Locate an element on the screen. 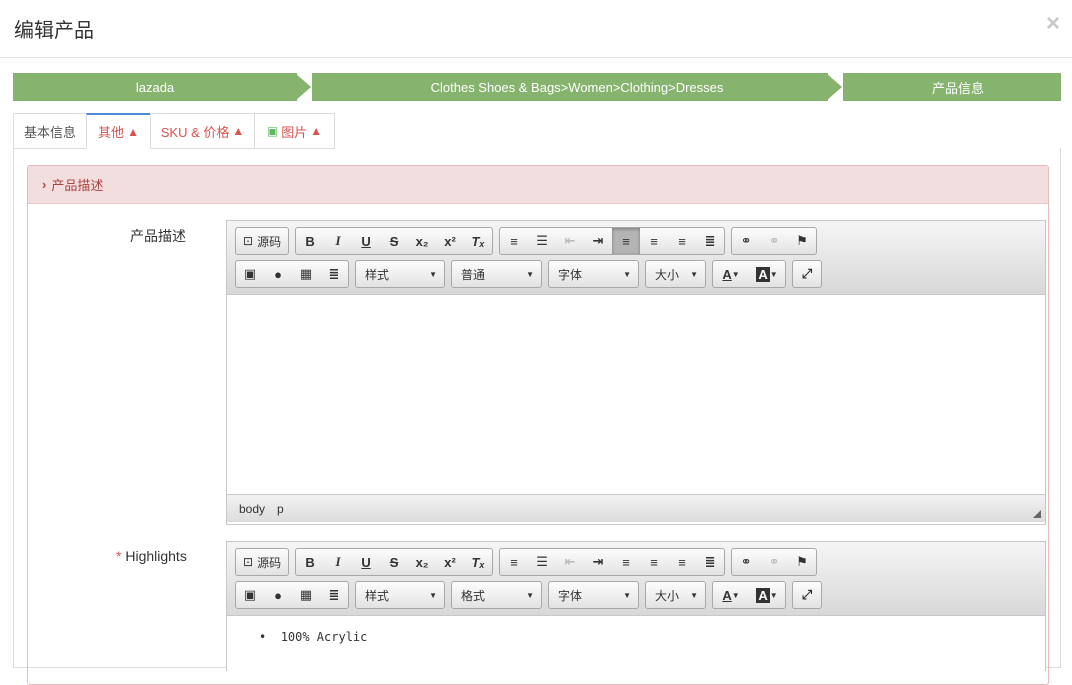 The height and width of the screenshot is (685, 1072). tab-basic-info: 基本信息 is located at coordinates (50, 131).